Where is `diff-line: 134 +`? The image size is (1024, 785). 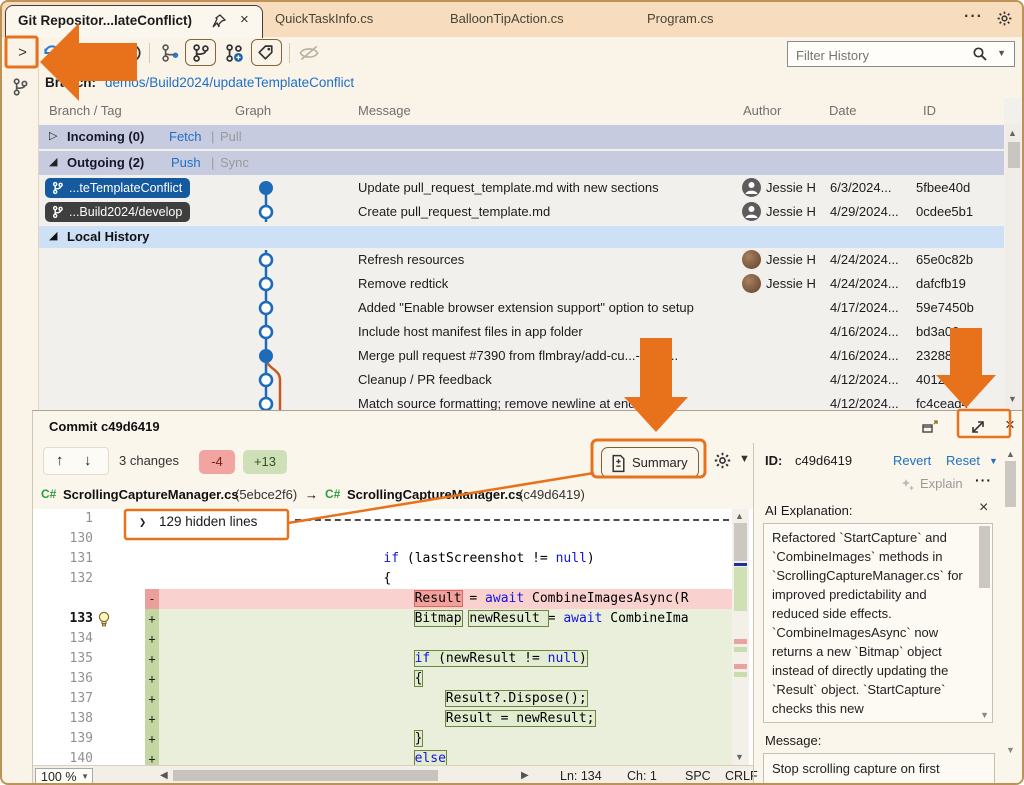 diff-line: 134 + is located at coordinates (382, 639).